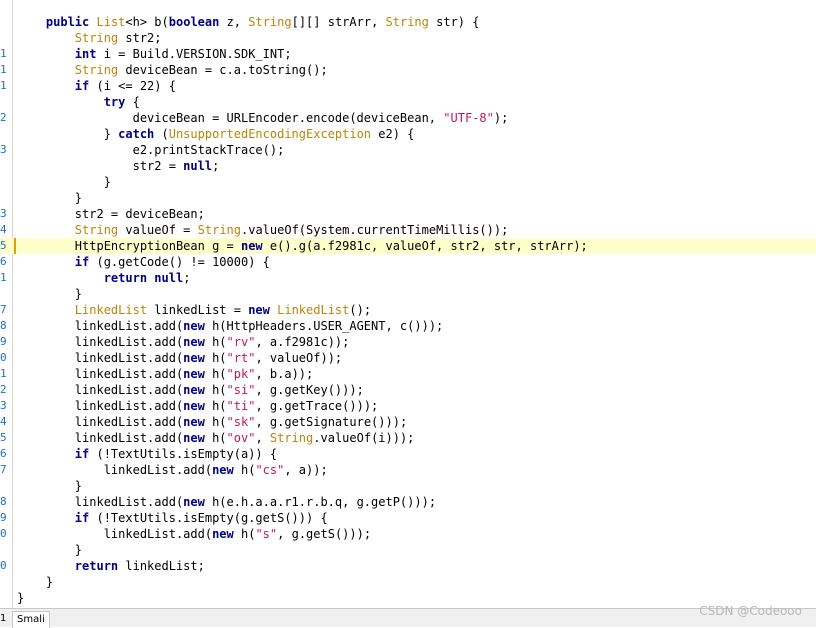 The height and width of the screenshot is (628, 816). What do you see at coordinates (408, 358) in the screenshot?
I see `code-line: 0 linkedList.add(new h("rt", valueOf));` at bounding box center [408, 358].